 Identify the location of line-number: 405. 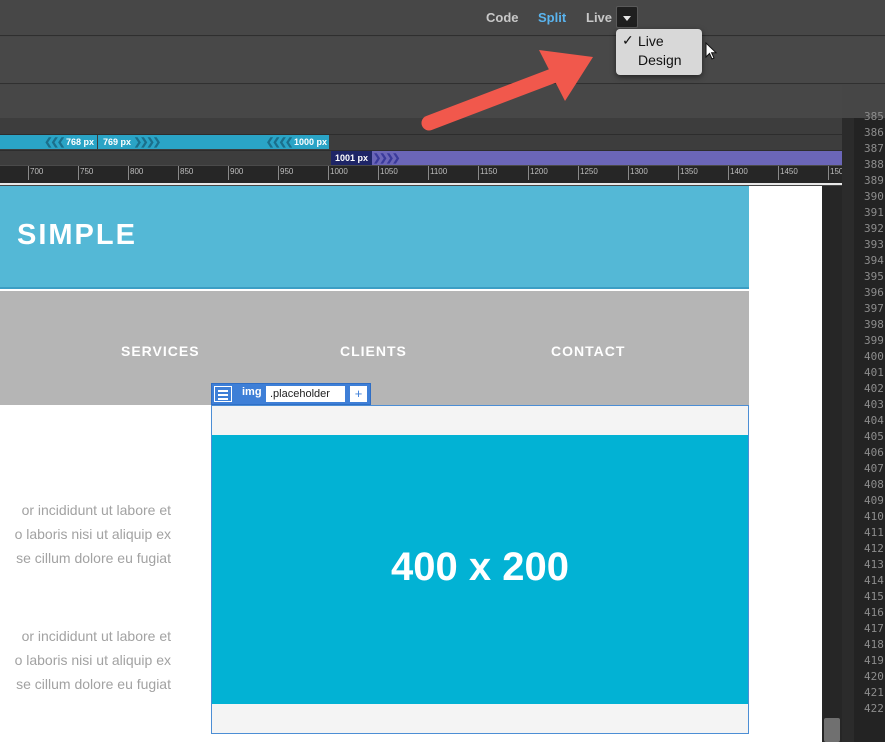
(874, 436).